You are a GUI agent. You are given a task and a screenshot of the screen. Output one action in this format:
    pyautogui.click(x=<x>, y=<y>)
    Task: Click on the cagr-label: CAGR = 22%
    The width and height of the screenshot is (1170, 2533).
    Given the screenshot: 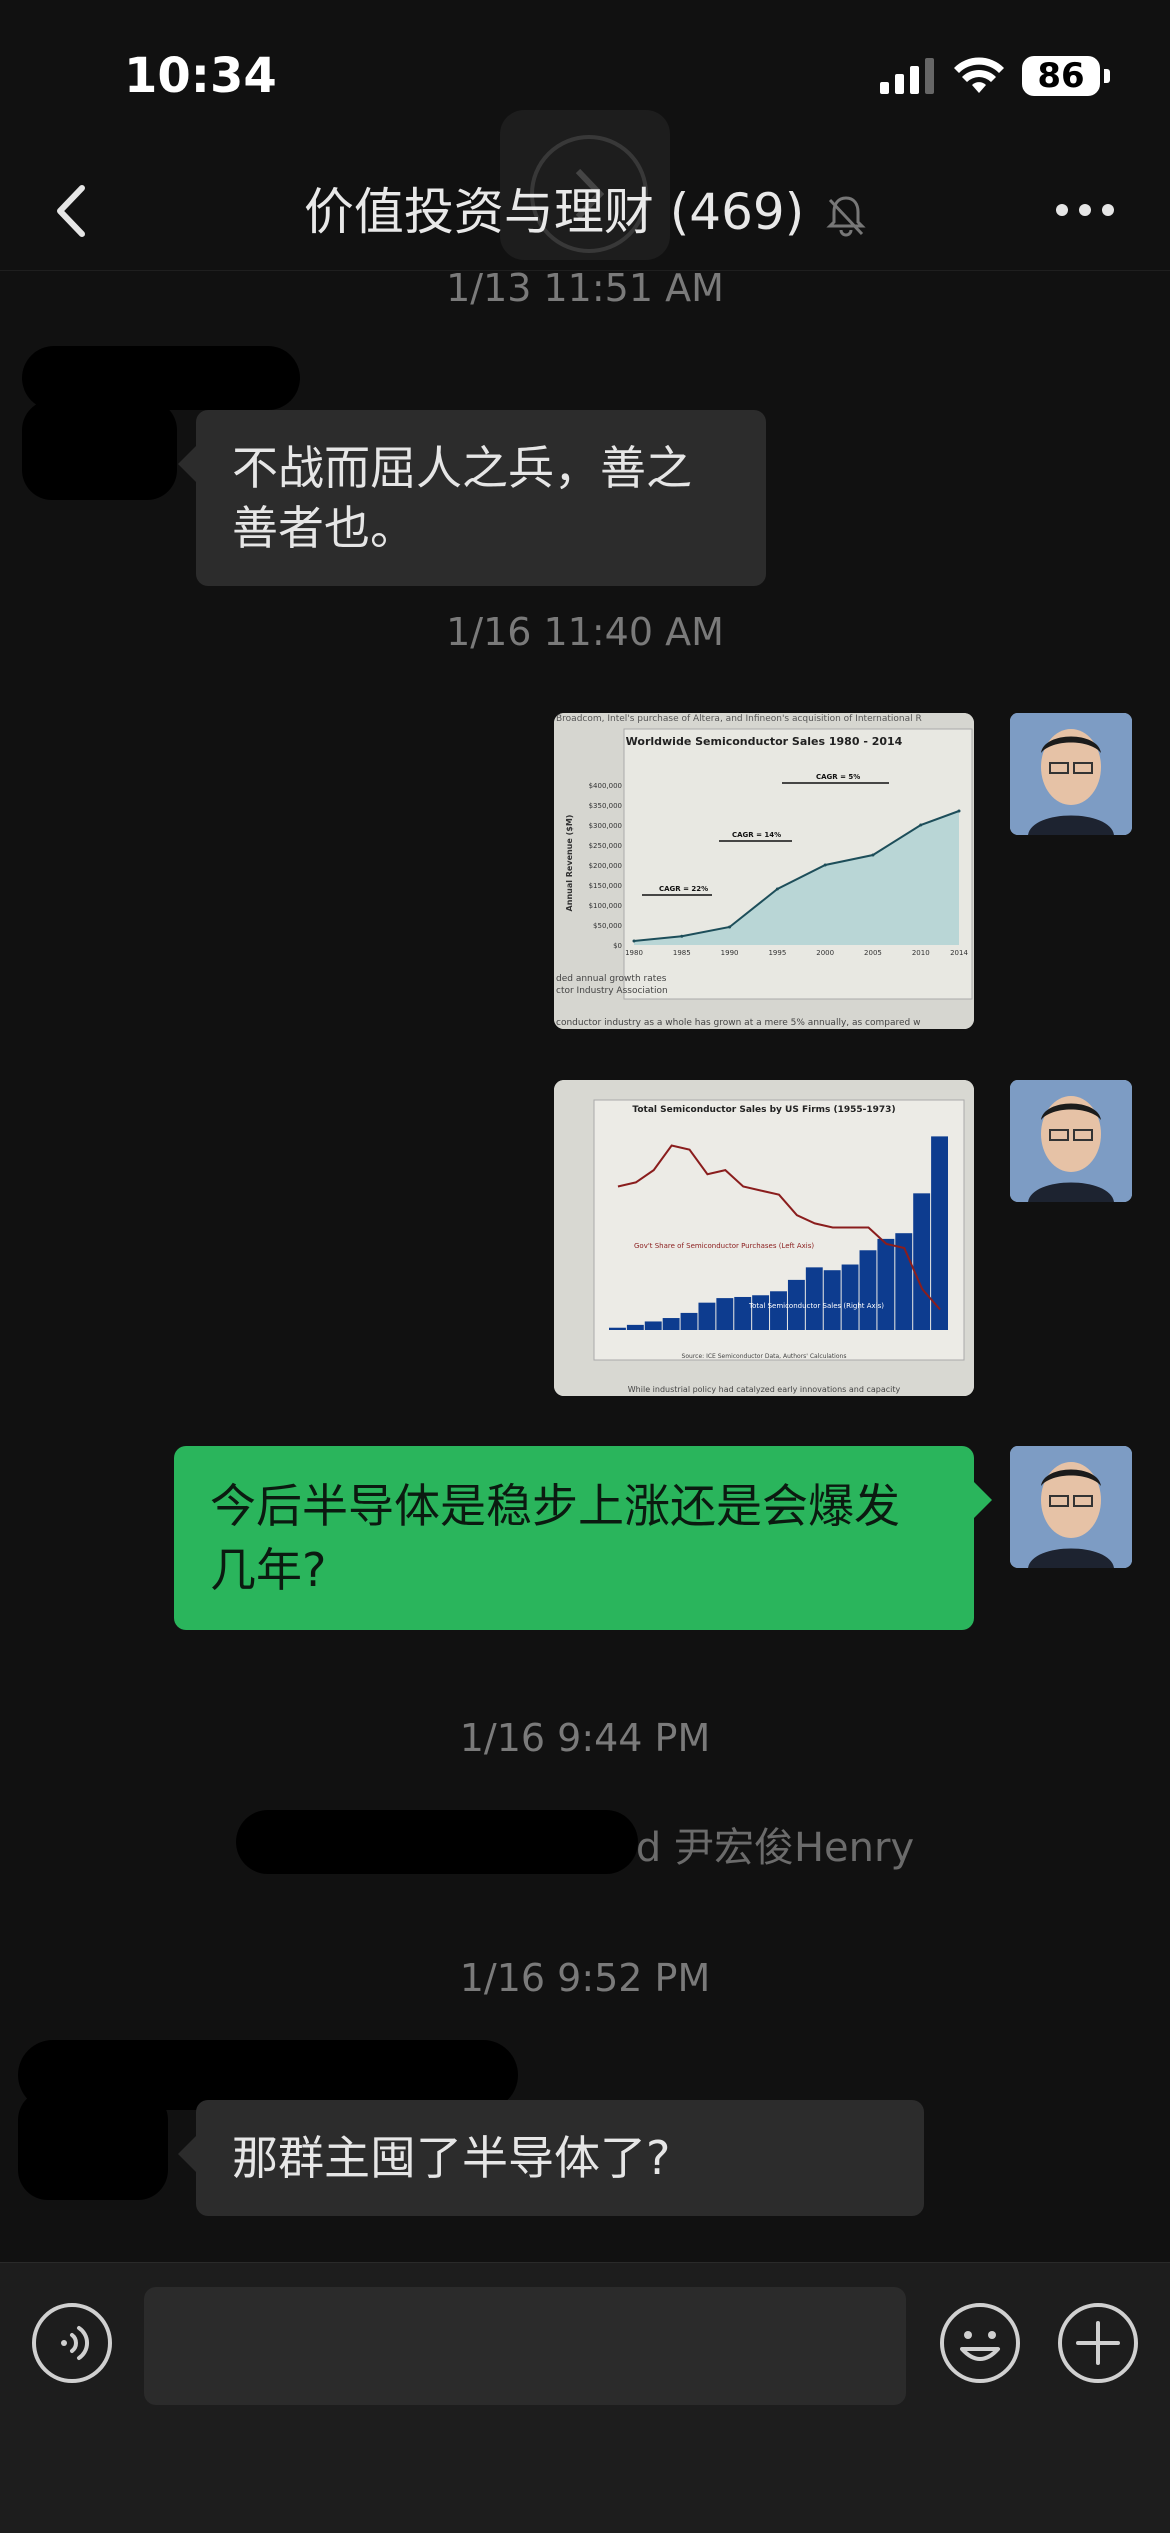 What is the action you would take?
    pyautogui.click(x=683, y=889)
    